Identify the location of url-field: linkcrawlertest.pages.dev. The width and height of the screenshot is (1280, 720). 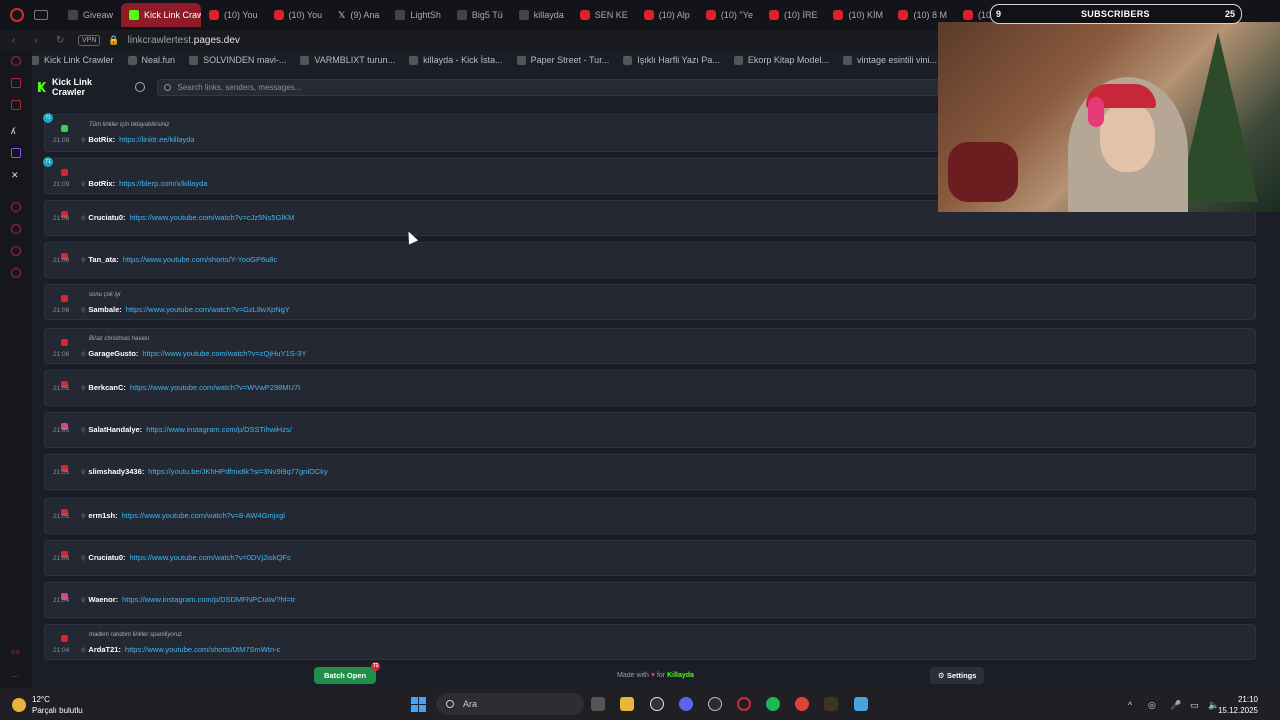
(184, 40).